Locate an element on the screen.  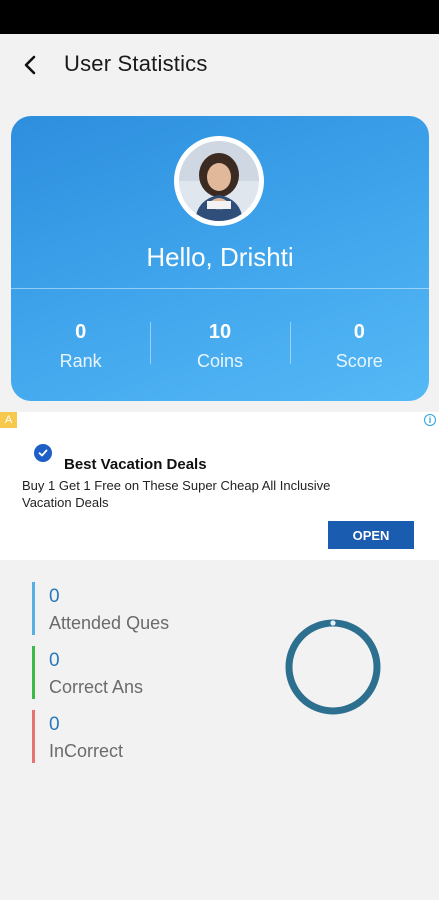
stat-value: 10 is located at coordinates (220, 332).